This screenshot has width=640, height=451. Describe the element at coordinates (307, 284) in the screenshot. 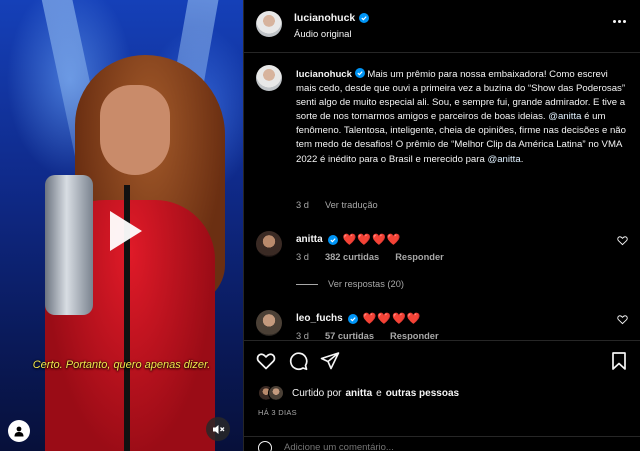

I see `replies-divider` at that location.